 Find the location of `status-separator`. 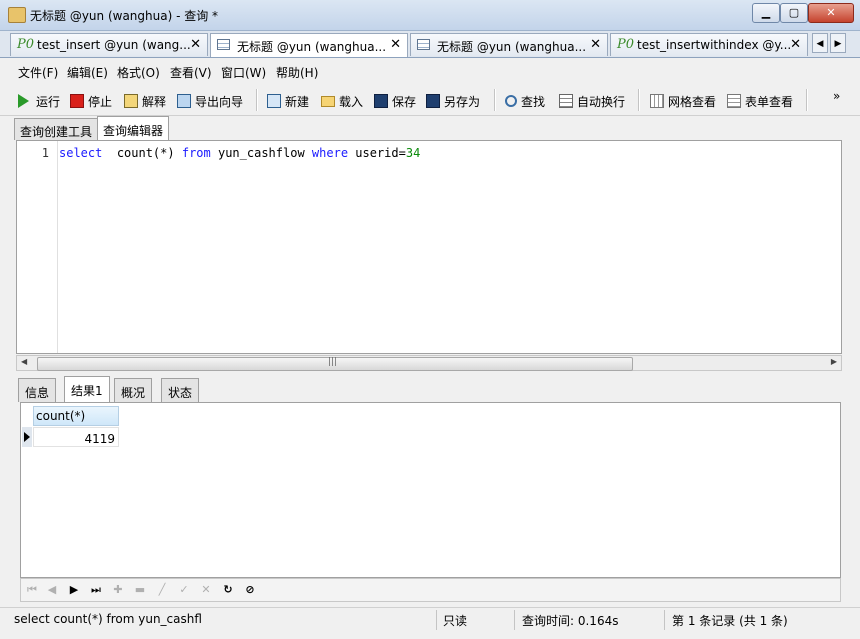

status-separator is located at coordinates (664, 620).